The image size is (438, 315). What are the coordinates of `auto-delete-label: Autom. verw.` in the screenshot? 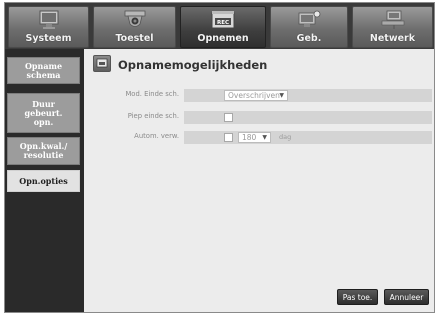 It's located at (156, 136).